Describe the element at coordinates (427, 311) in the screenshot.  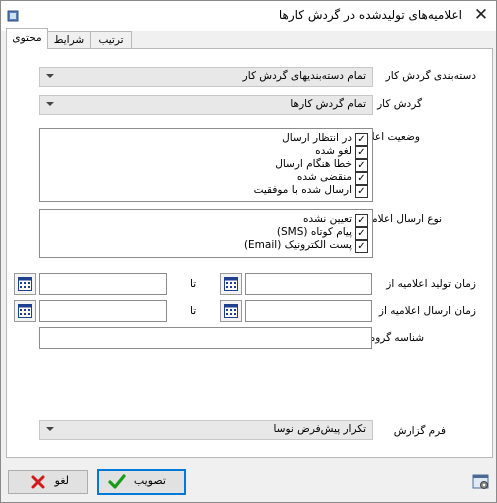
I see `send-time-label: زمان ارسال اعلامیه از` at that location.